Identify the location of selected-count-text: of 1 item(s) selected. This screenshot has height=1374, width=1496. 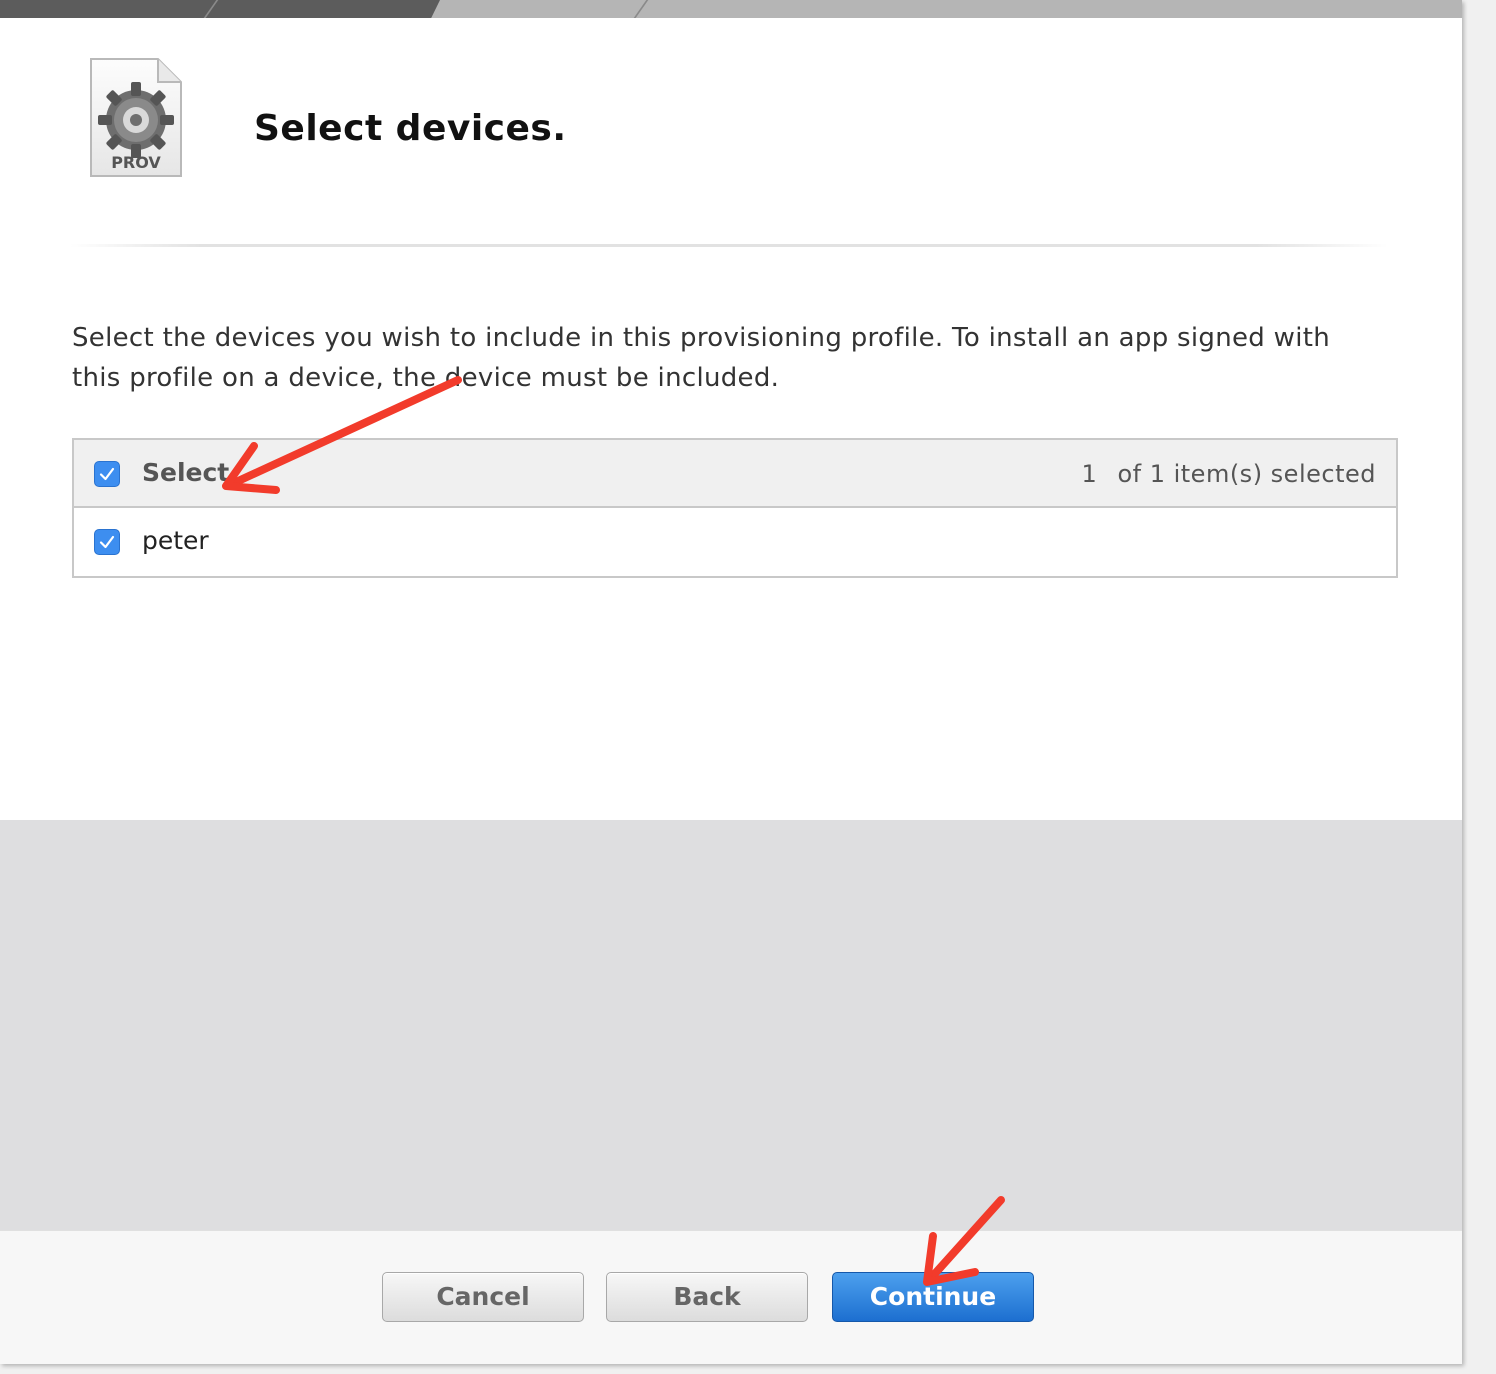
(1246, 474).